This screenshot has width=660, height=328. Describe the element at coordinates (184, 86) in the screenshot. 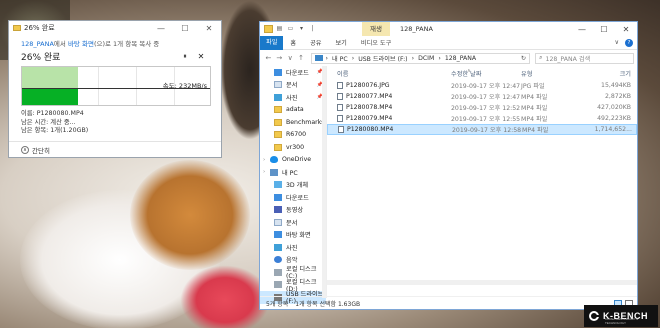

I see `speed-label: 속도: 232MB/s` at that location.